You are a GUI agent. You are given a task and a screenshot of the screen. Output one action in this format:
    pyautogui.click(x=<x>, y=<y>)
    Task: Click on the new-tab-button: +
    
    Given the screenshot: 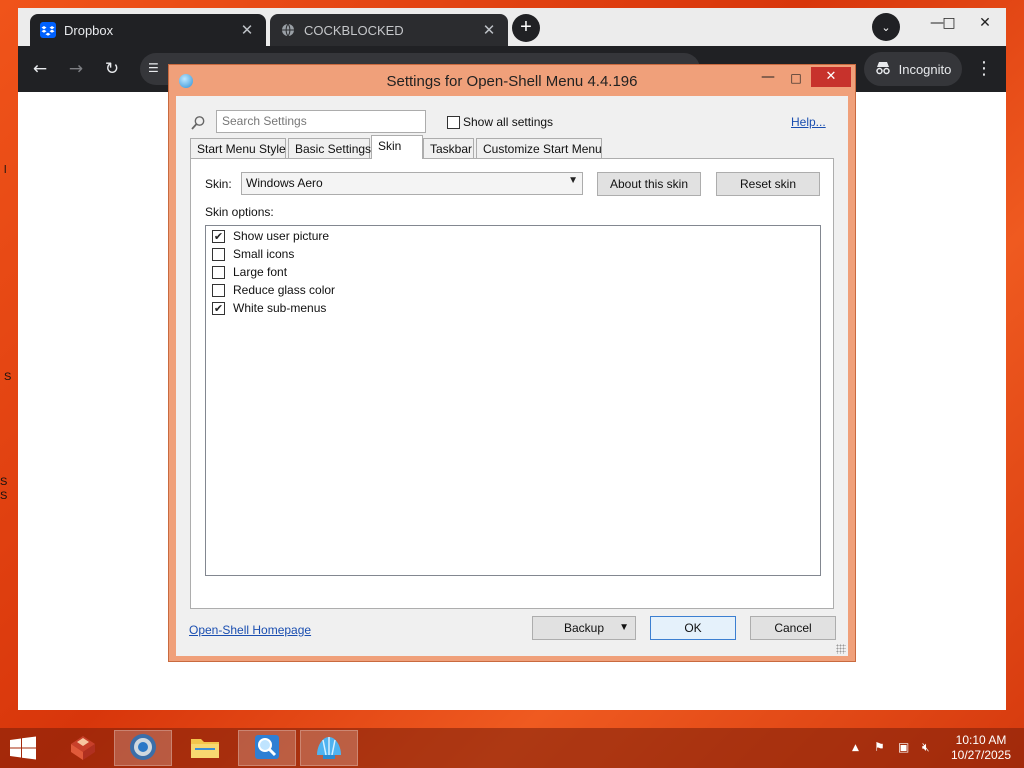 What is the action you would take?
    pyautogui.click(x=526, y=28)
    